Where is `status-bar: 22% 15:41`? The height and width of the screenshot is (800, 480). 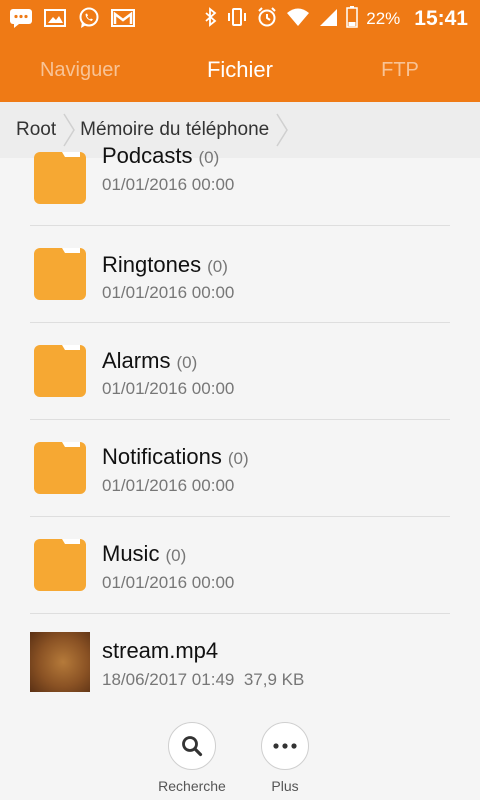 status-bar: 22% 15:41 is located at coordinates (240, 19).